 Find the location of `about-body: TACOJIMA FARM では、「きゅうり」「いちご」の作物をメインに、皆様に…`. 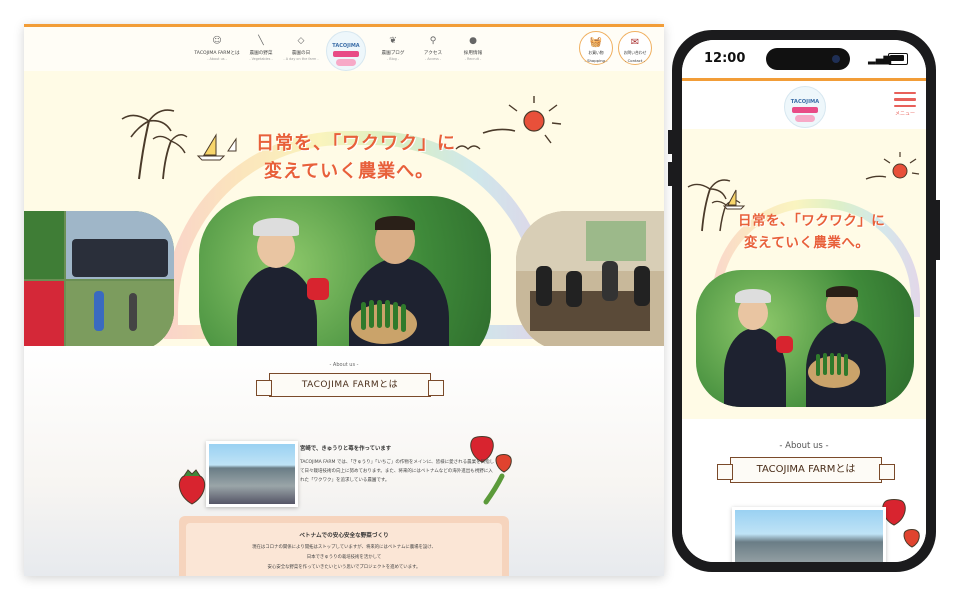

about-body: TACOJIMA FARM では、「きゅうり」「いちご」の作物をメインに、皆様に… is located at coordinates (397, 471).